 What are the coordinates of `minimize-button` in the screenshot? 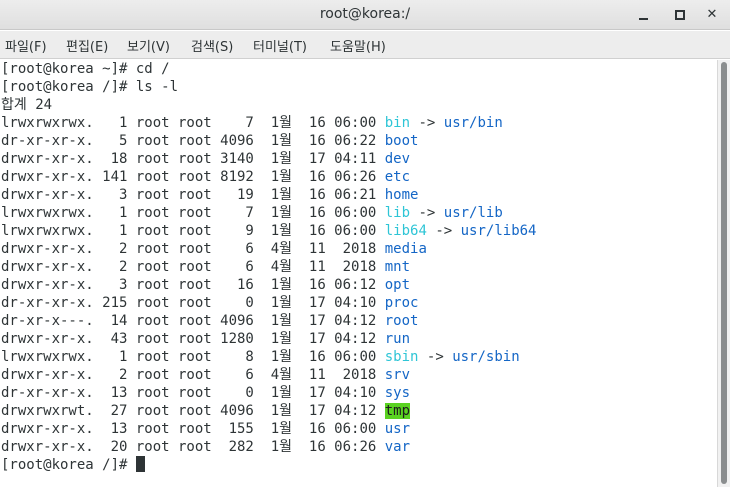 It's located at (643, 15).